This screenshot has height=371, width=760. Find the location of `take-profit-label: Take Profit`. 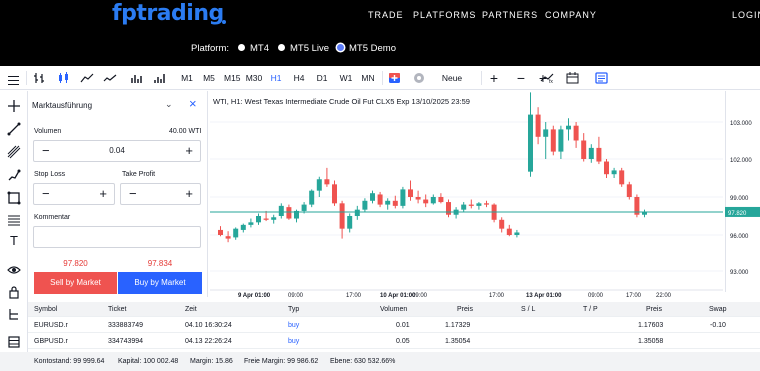

take-profit-label: Take Profit is located at coordinates (139, 174).